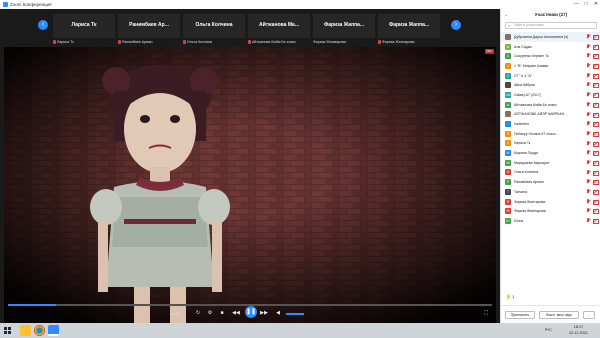 The image size is (600, 338). What do you see at coordinates (548, 330) in the screenshot?
I see `keyboard-language: РУС` at bounding box center [548, 330].